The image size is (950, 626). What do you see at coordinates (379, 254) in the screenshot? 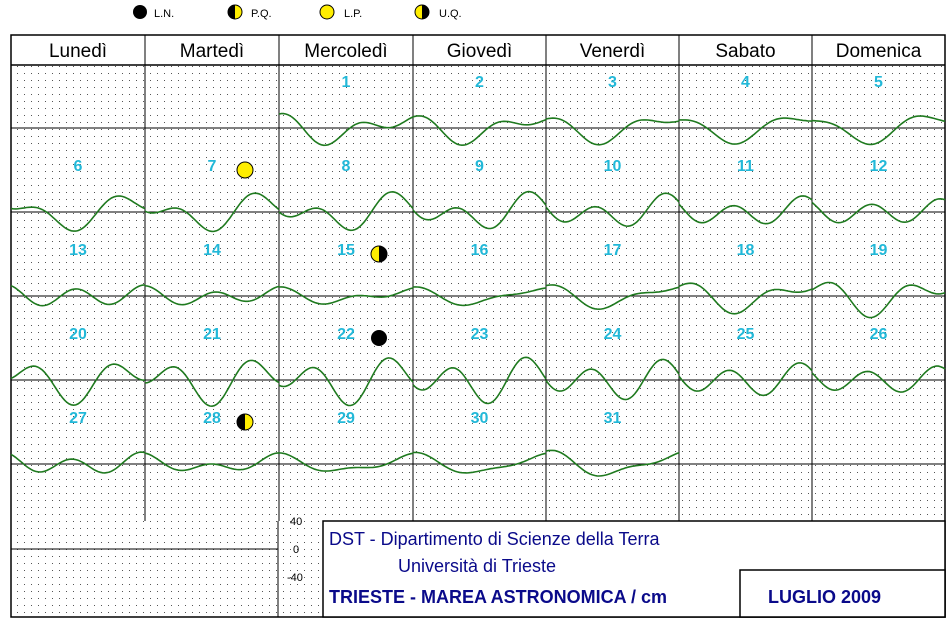
I see `moon-phase-last-quarter` at bounding box center [379, 254].